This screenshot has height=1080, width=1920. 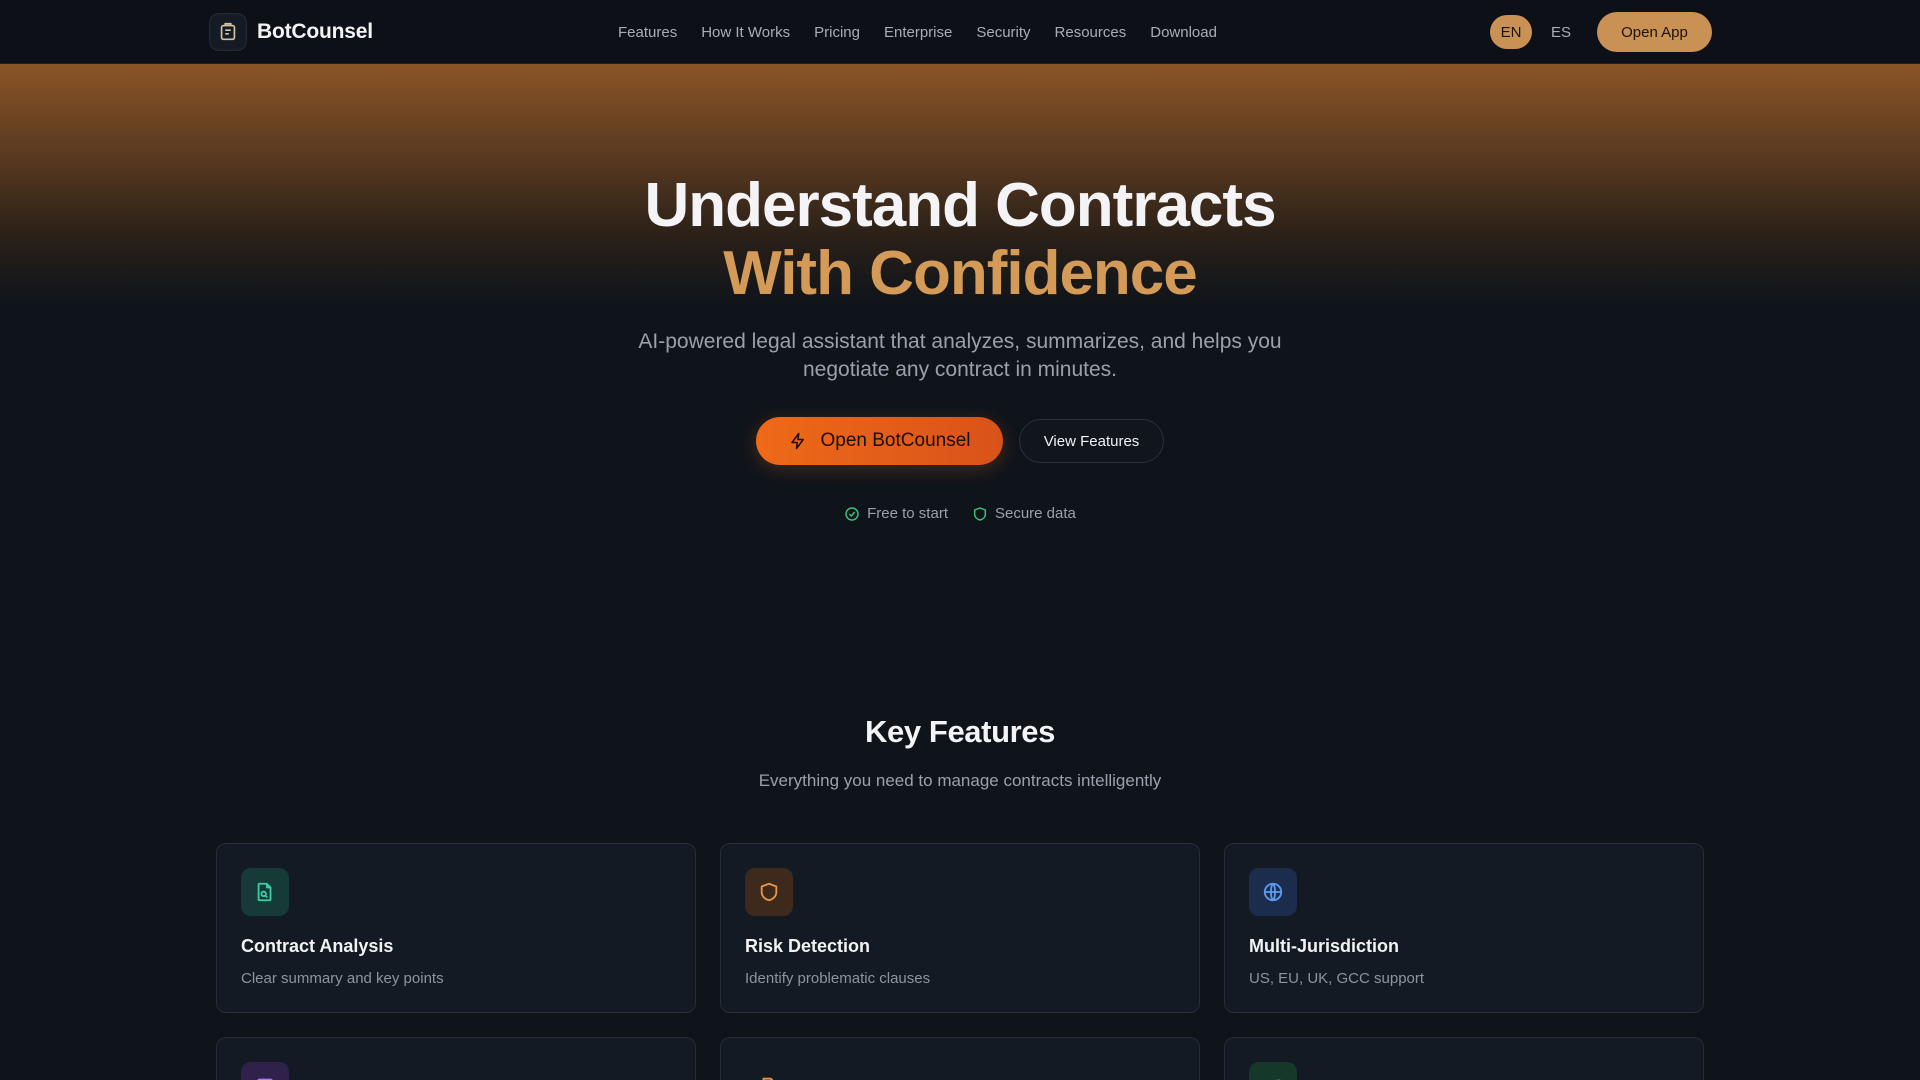 What do you see at coordinates (960, 273) in the screenshot?
I see `hero-title-line2: With Confidence` at bounding box center [960, 273].